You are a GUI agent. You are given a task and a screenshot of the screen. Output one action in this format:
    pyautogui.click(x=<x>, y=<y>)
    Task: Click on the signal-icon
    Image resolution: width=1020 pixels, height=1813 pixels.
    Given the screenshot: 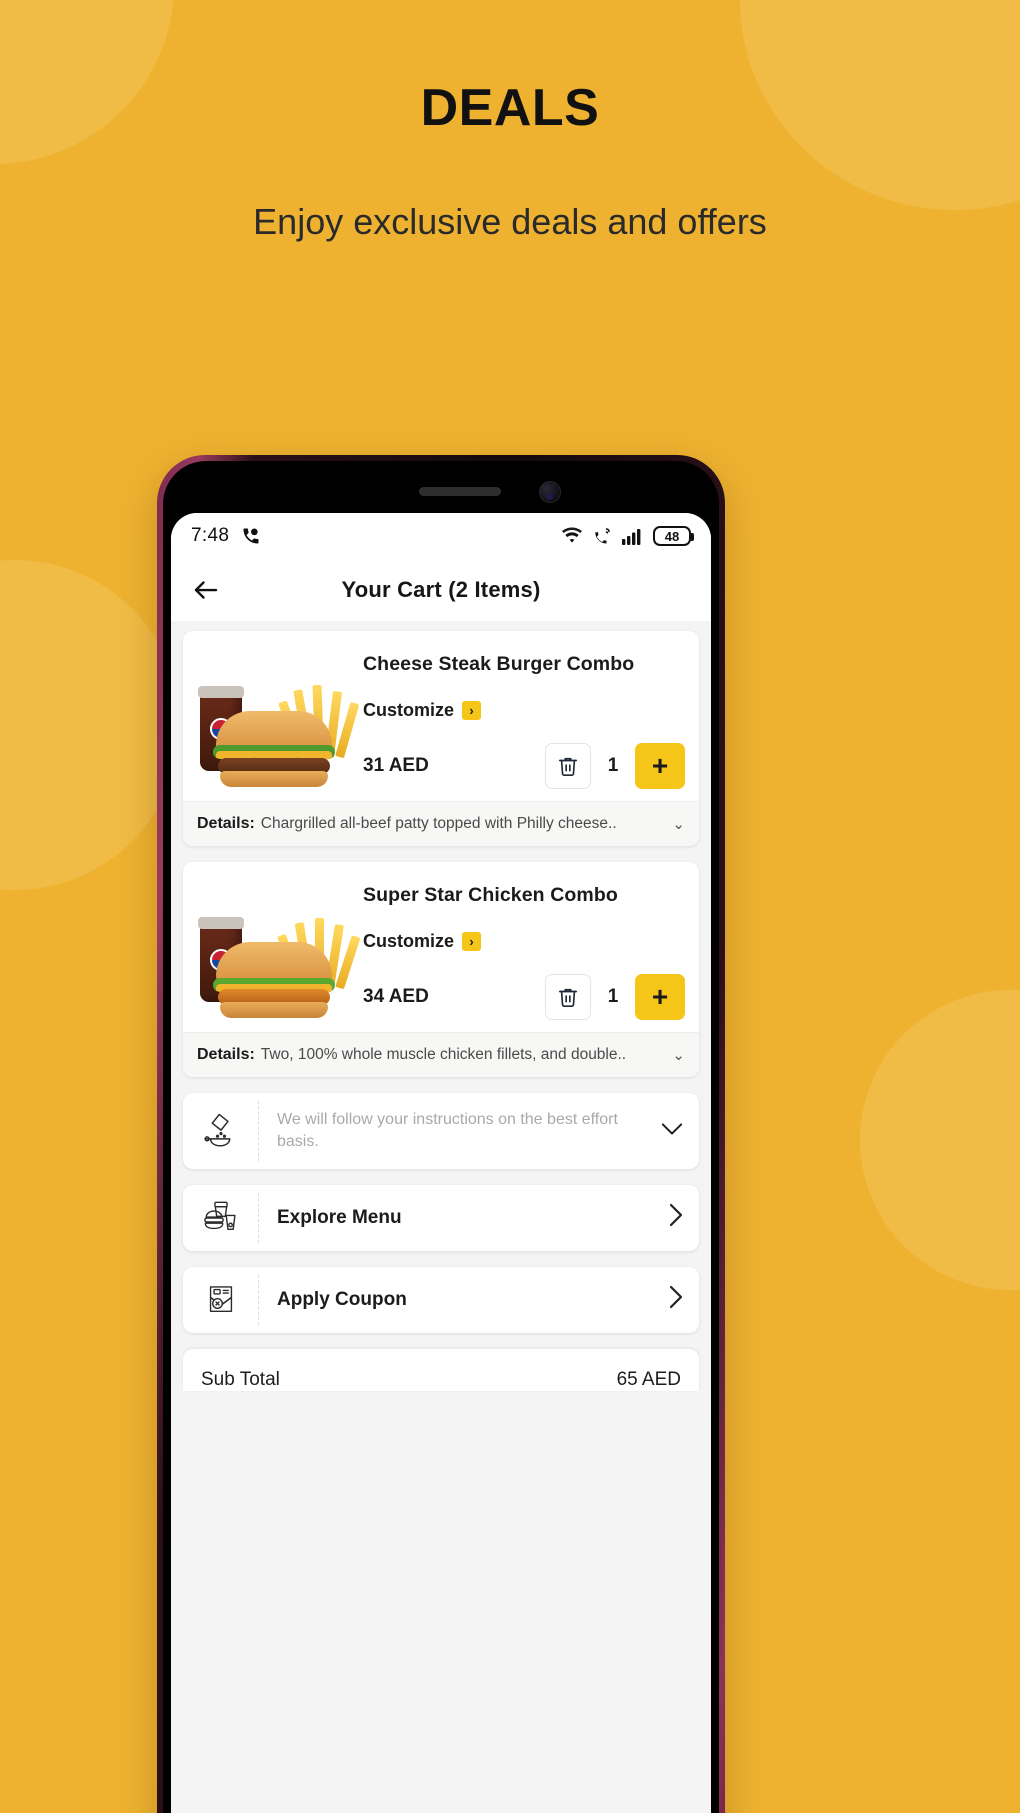 What is the action you would take?
    pyautogui.click(x=633, y=536)
    